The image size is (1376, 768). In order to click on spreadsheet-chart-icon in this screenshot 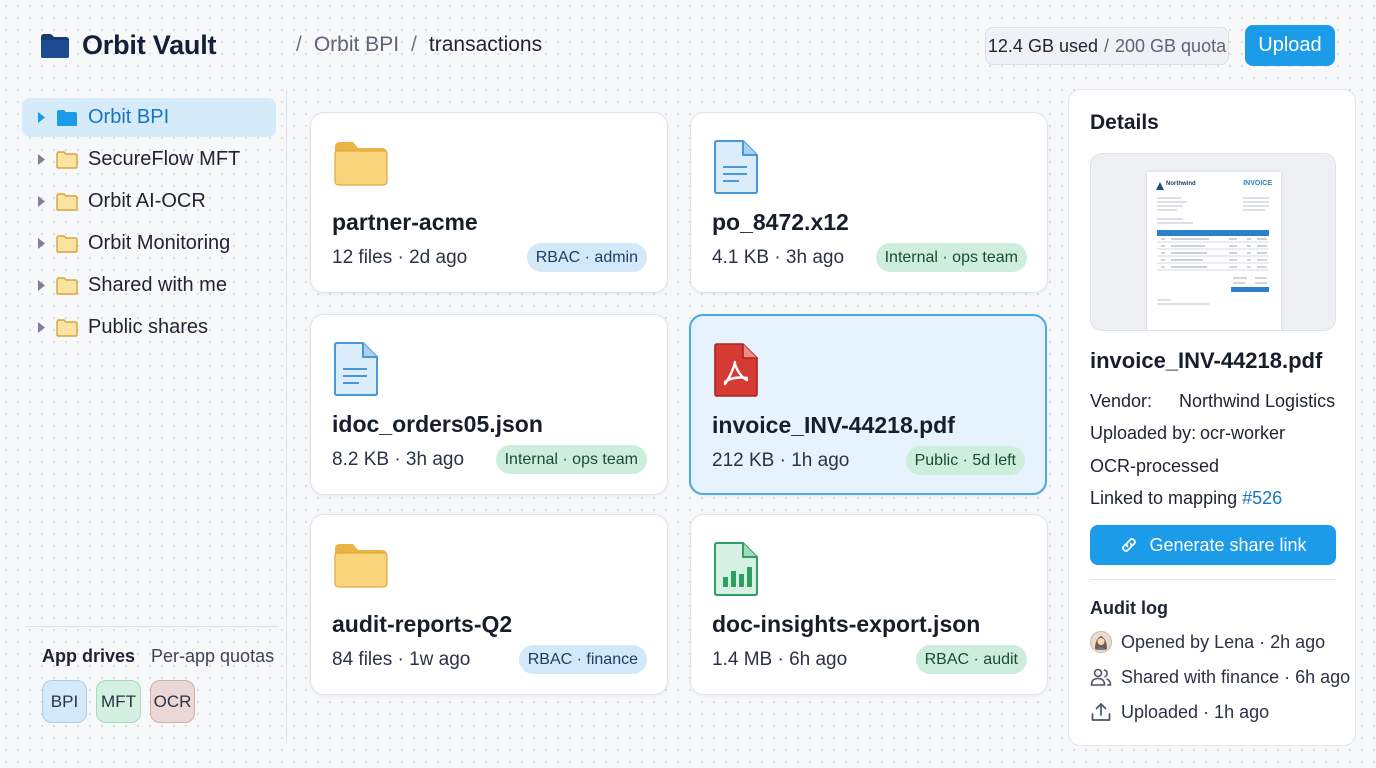, I will do `click(736, 569)`.